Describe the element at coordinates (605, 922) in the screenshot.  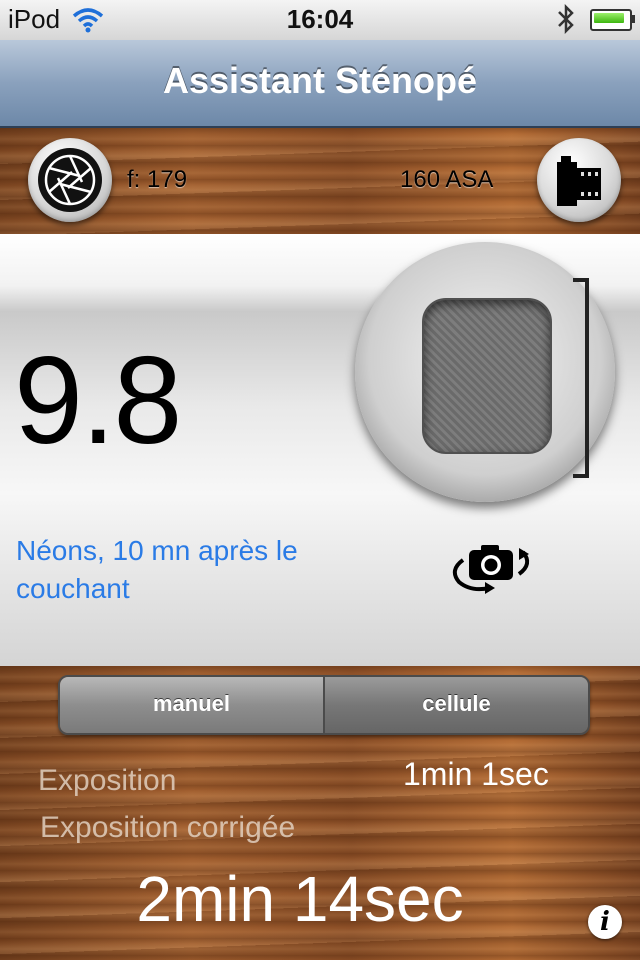
I see `info-icon: i` at that location.